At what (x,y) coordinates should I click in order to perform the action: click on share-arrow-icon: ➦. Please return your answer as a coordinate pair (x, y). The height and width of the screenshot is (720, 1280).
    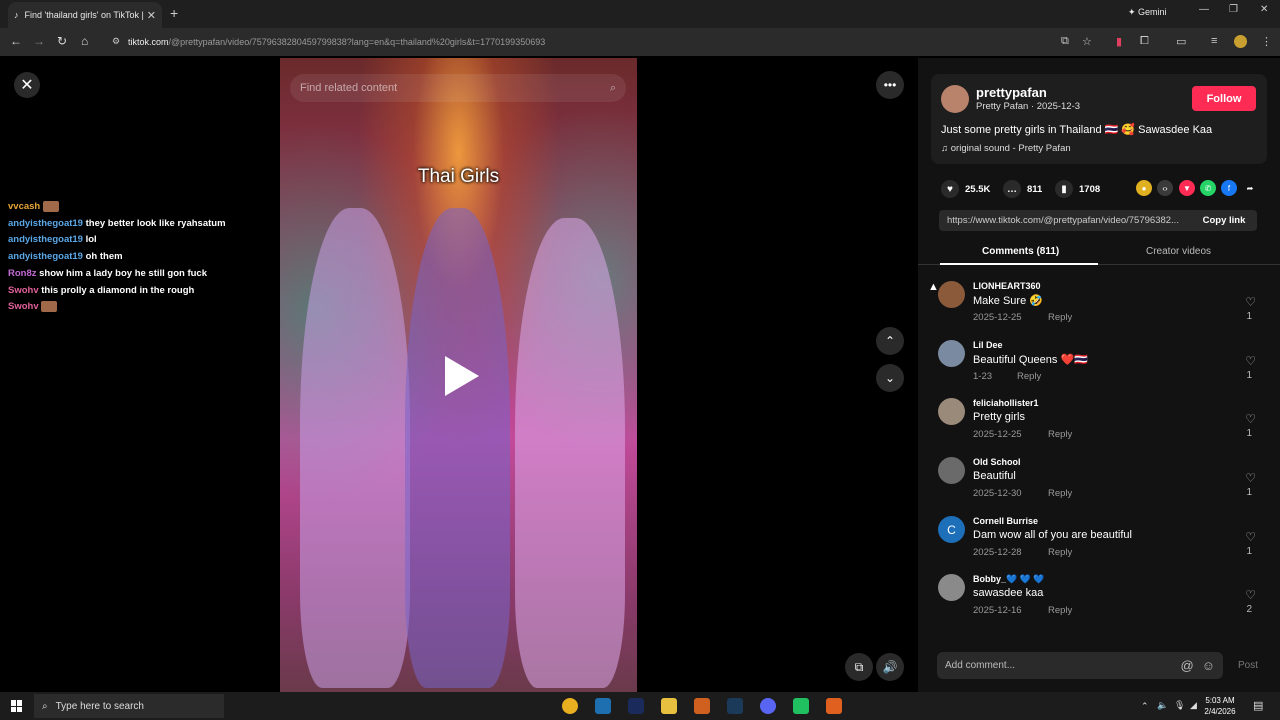
    Looking at the image, I should click on (1250, 188).